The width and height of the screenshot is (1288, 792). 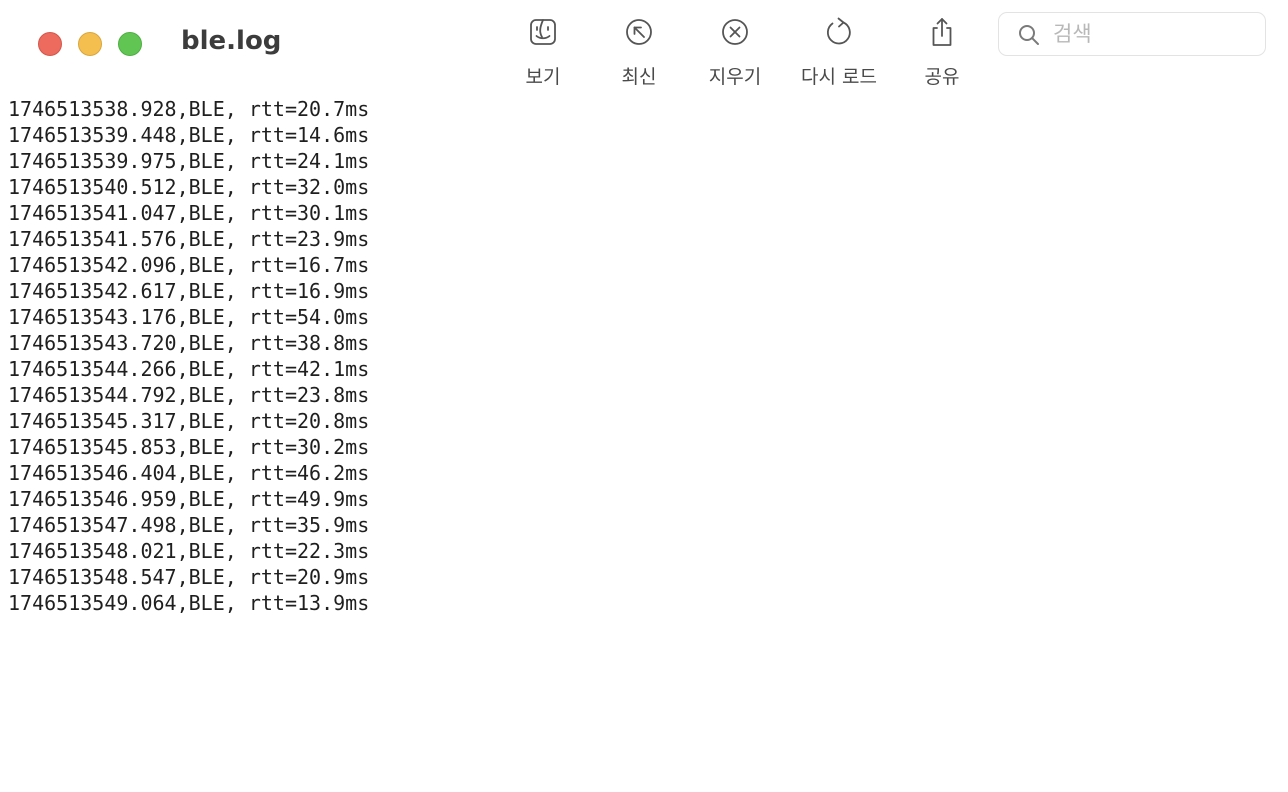 I want to click on x-circle-icon, so click(x=735, y=32).